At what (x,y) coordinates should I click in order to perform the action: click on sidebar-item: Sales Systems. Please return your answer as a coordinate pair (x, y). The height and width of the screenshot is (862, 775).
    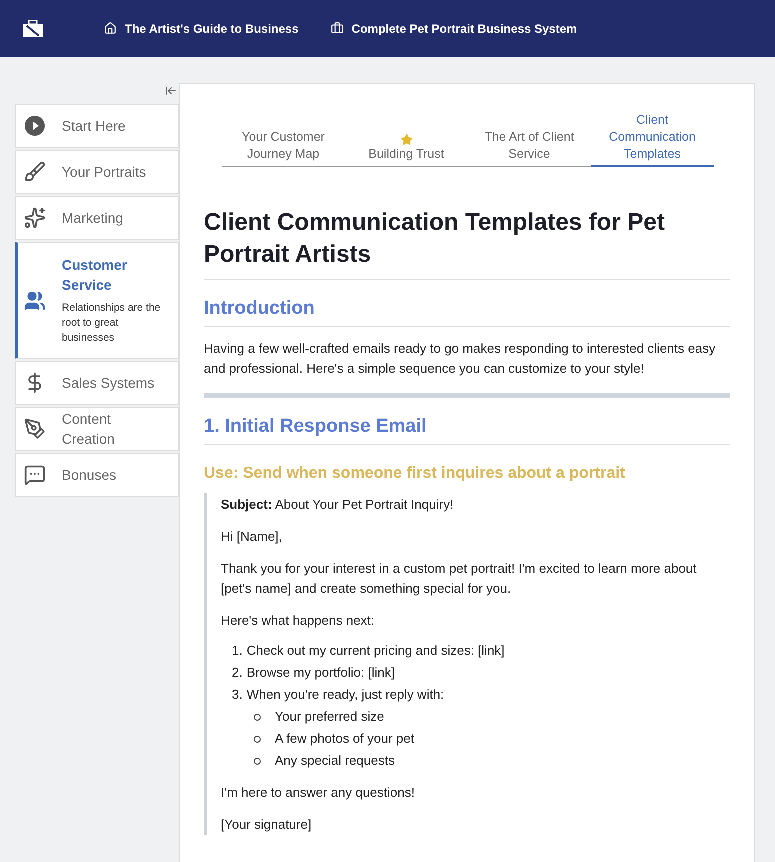
    Looking at the image, I should click on (97, 383).